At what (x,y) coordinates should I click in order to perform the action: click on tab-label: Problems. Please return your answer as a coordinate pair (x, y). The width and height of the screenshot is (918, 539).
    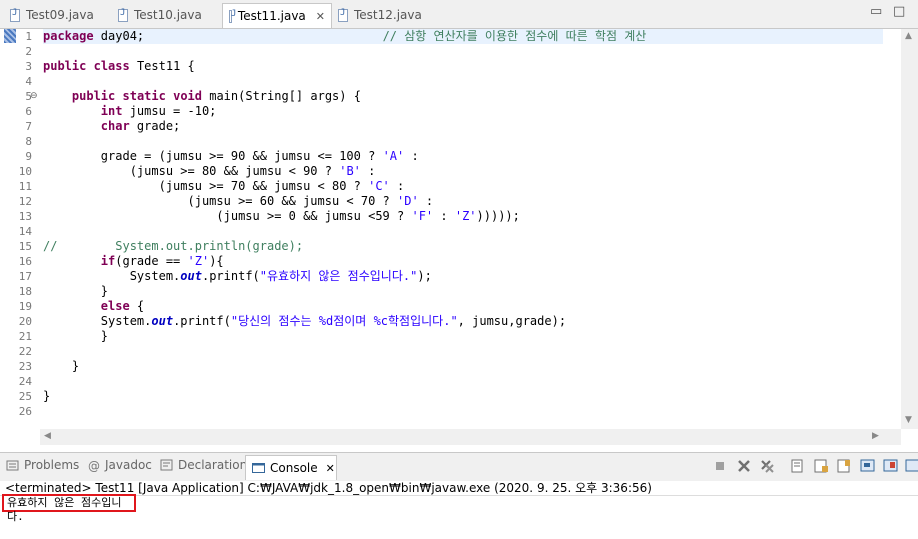
    Looking at the image, I should click on (52, 465).